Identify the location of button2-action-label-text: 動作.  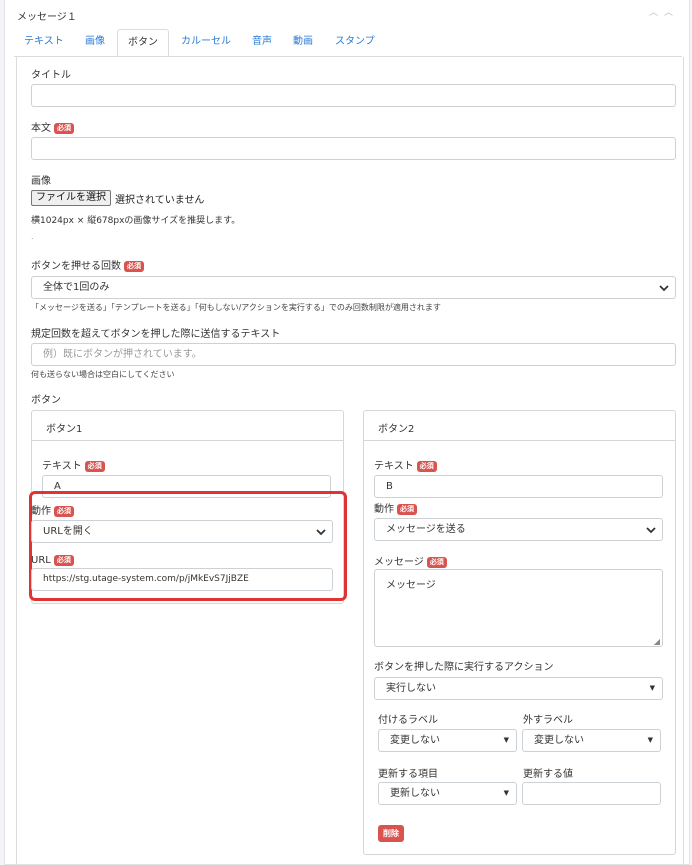
(384, 509).